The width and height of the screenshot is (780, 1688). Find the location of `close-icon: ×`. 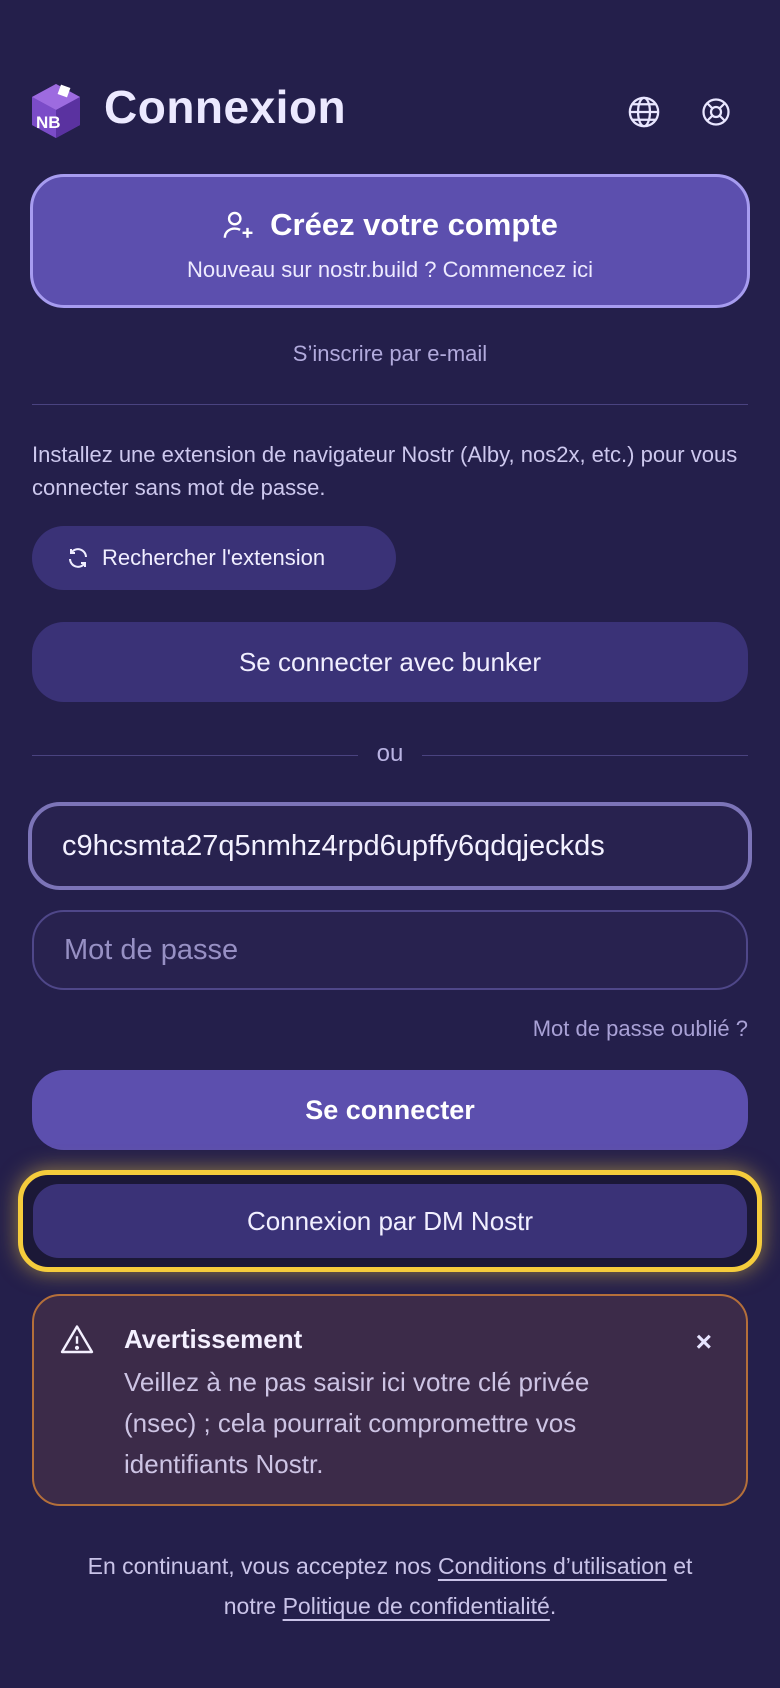

close-icon: × is located at coordinates (704, 1342).